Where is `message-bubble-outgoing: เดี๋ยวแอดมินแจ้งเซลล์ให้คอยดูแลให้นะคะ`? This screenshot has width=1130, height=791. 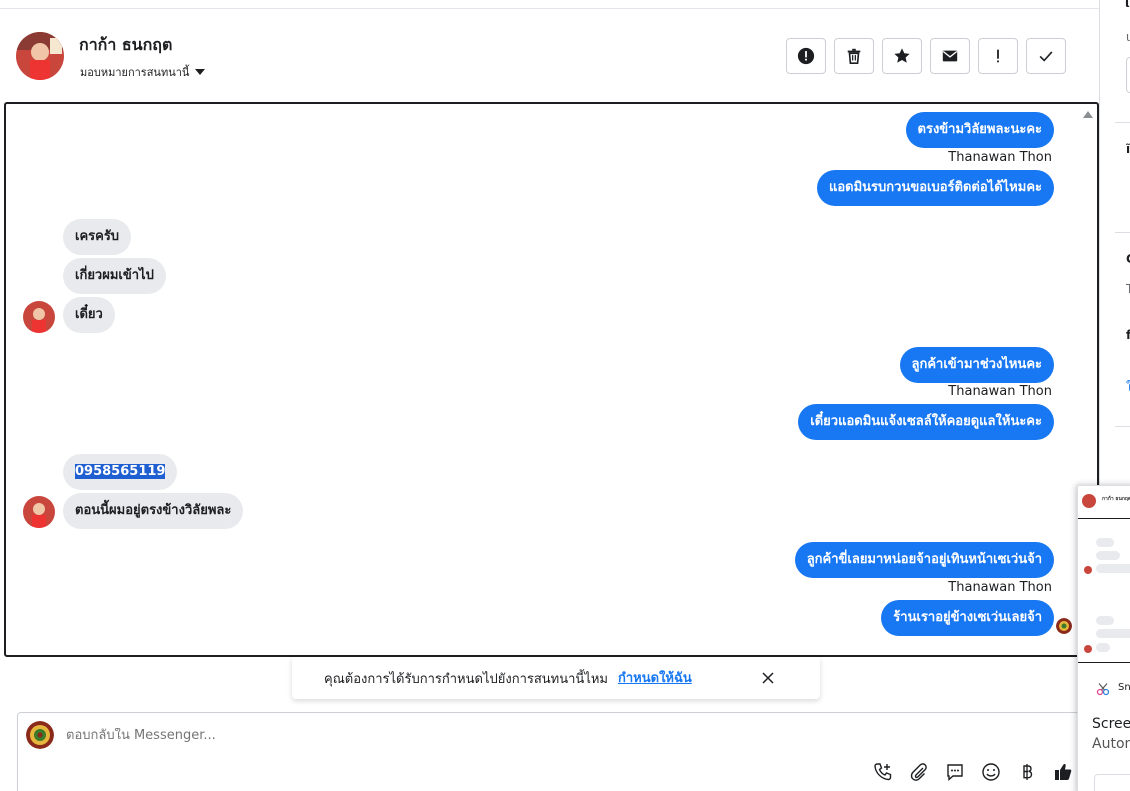
message-bubble-outgoing: เดี๋ยวแอดมินแจ้งเซลล์ให้คอยดูแลให้นะคะ is located at coordinates (926, 422).